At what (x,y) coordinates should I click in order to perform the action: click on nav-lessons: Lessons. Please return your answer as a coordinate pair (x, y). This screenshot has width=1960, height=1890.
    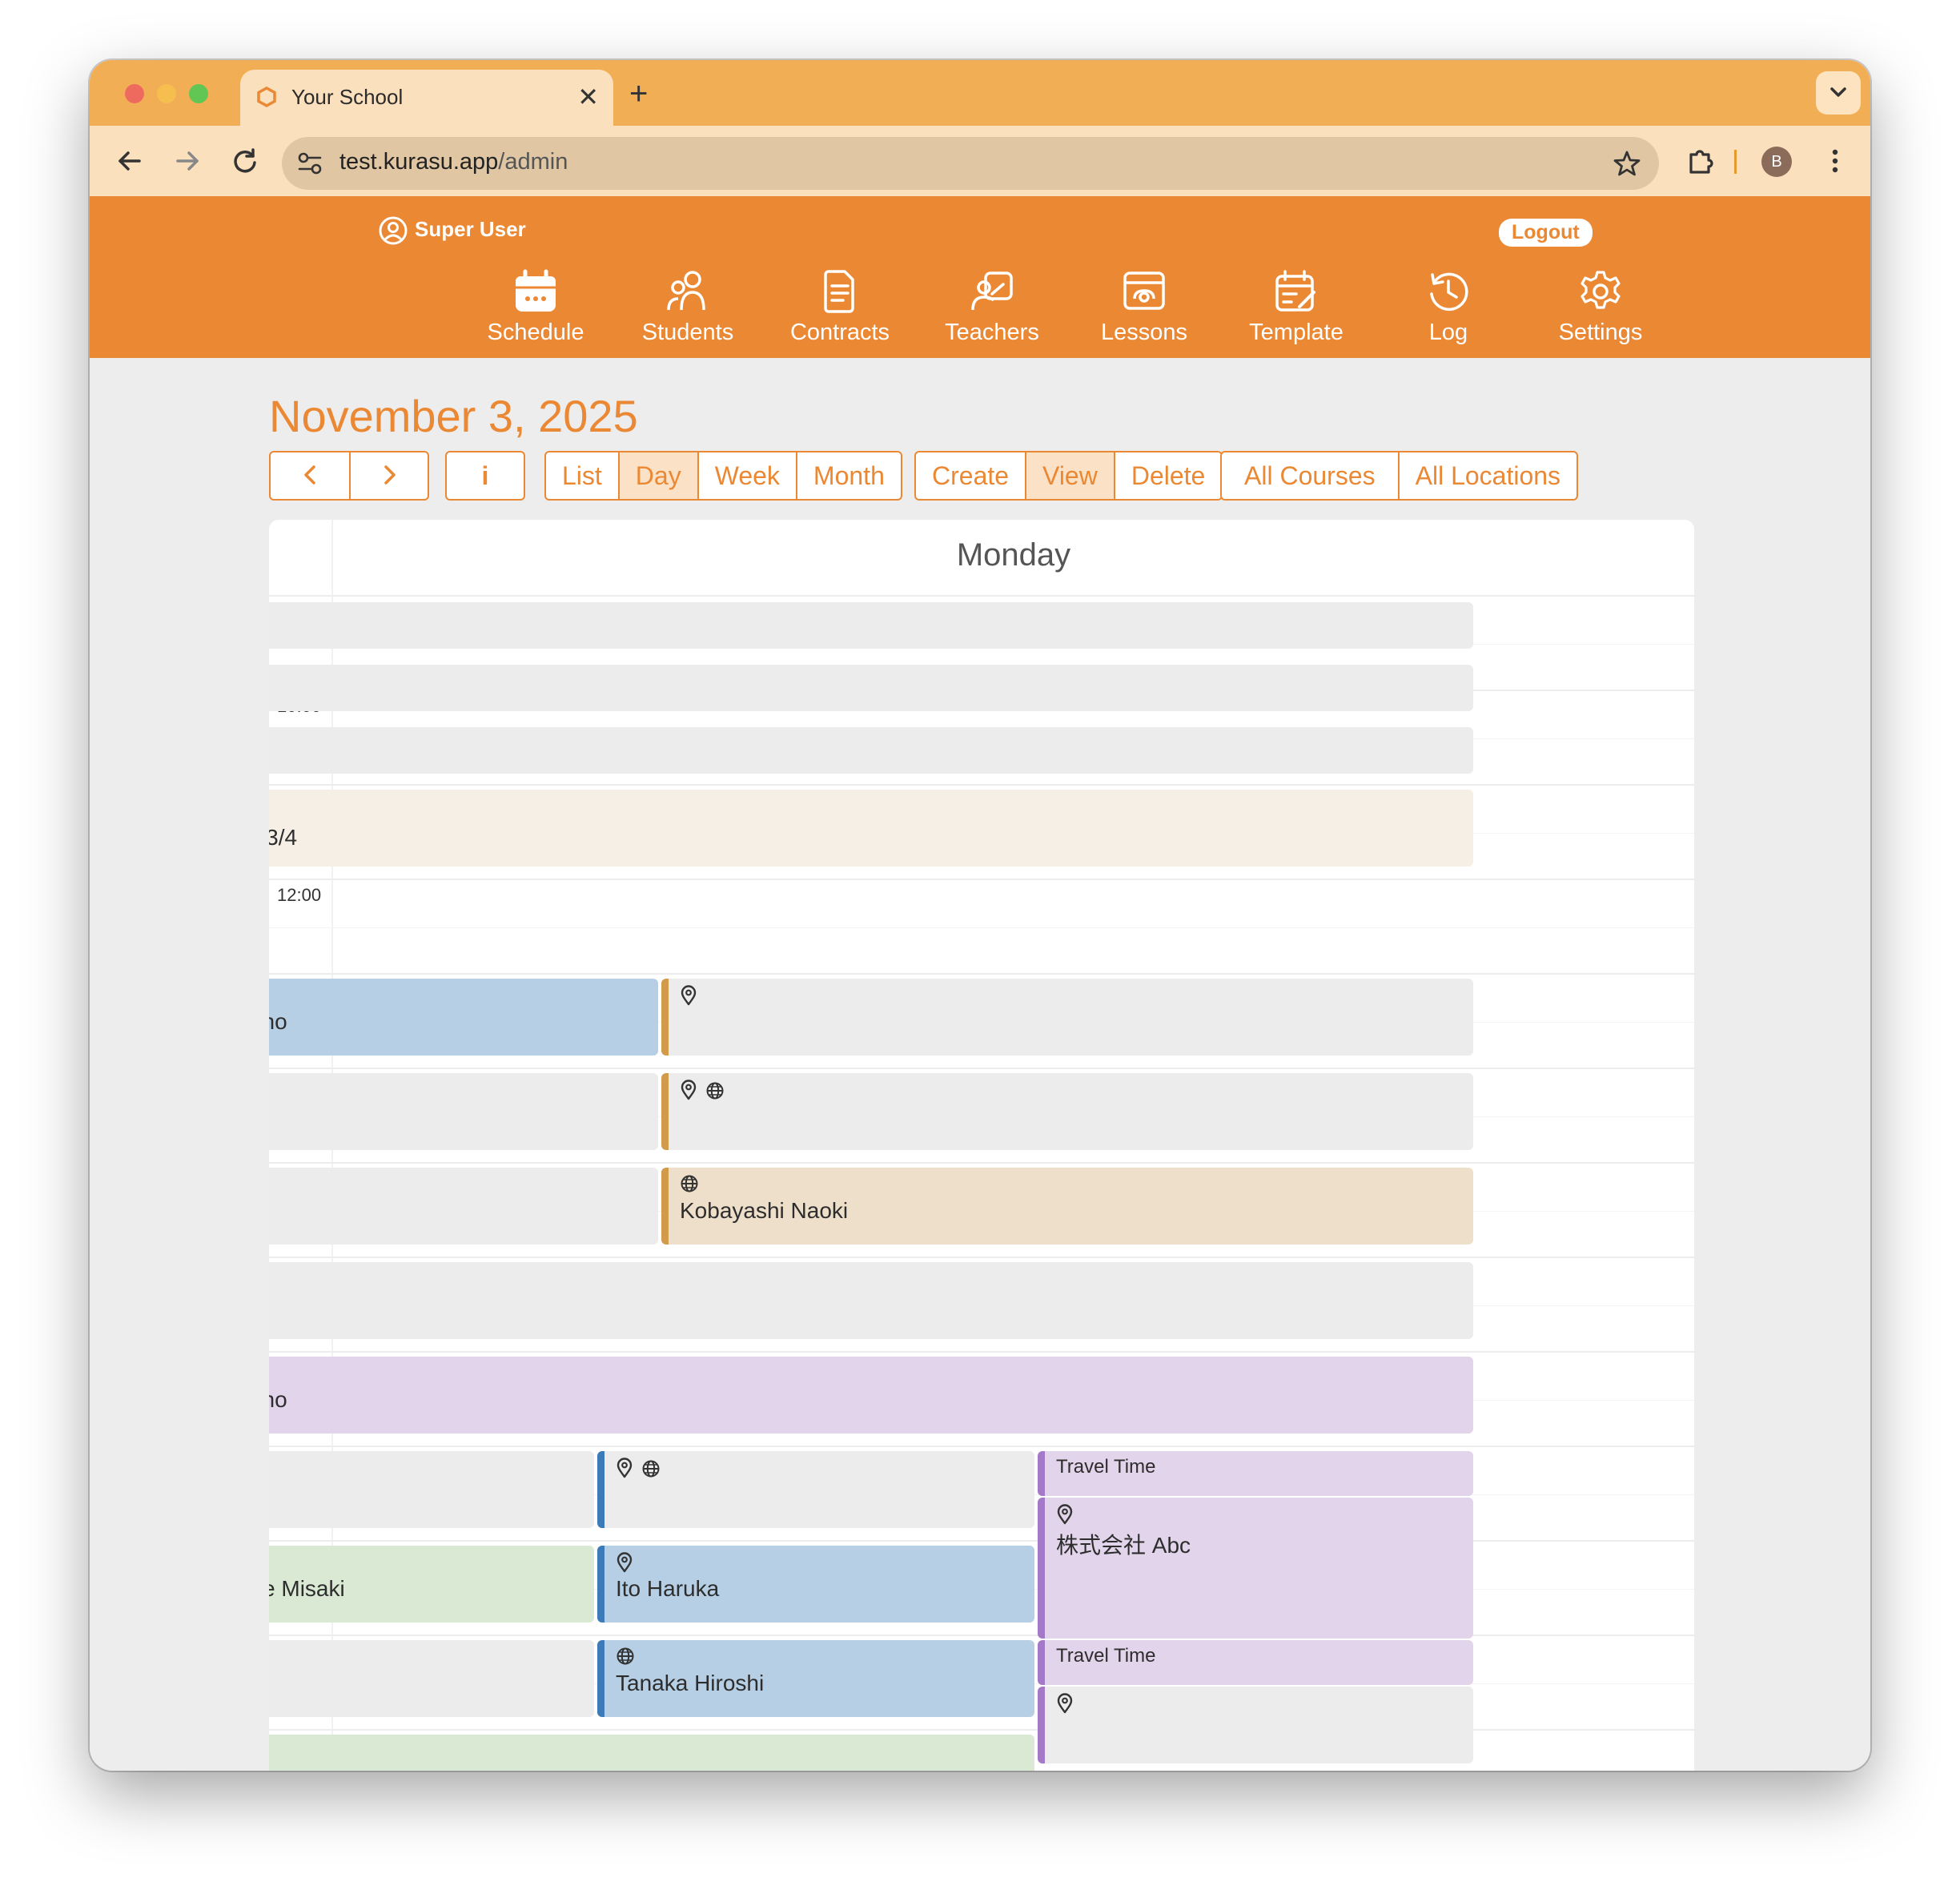
    Looking at the image, I should click on (1144, 307).